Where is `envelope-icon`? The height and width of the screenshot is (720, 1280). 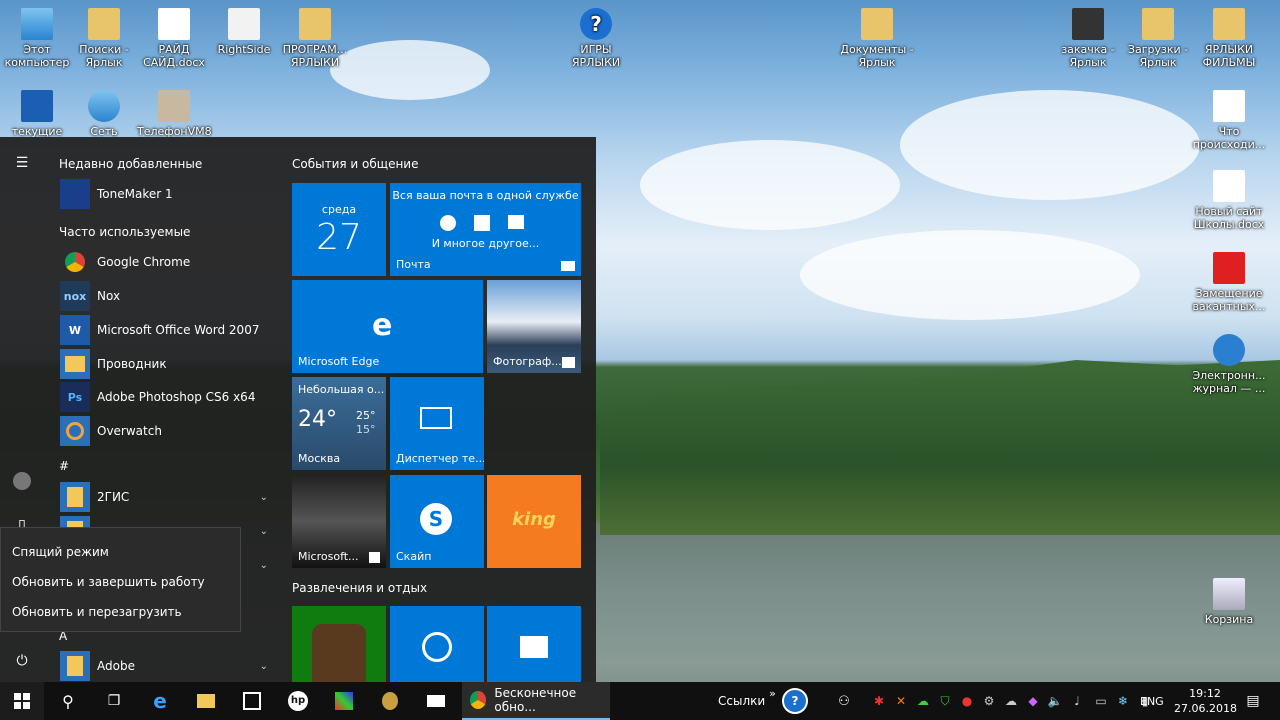 envelope-icon is located at coordinates (568, 266).